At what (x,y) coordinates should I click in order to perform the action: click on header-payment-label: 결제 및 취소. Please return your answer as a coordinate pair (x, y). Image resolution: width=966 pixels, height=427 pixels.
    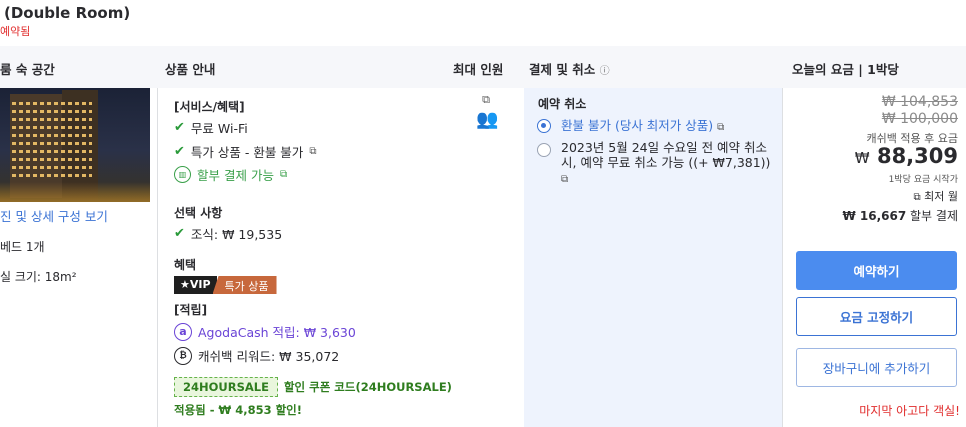
    Looking at the image, I should click on (562, 69).